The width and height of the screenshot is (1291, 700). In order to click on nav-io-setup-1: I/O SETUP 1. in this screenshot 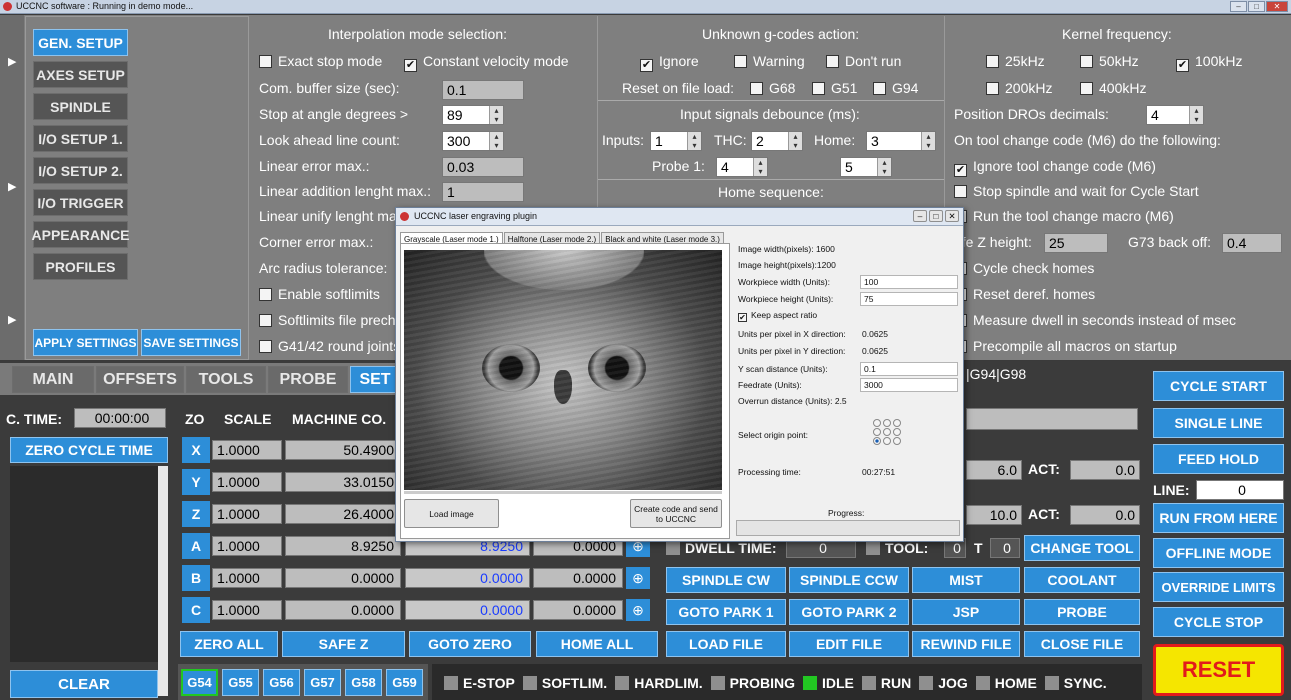, I will do `click(80, 138)`.